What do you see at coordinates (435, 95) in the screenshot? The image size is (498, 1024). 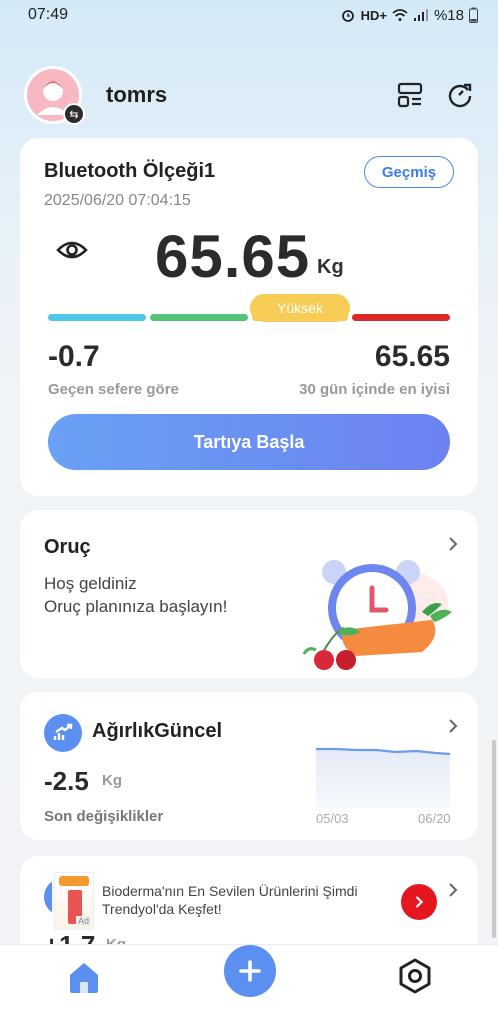 I see `header-actions` at bounding box center [435, 95].